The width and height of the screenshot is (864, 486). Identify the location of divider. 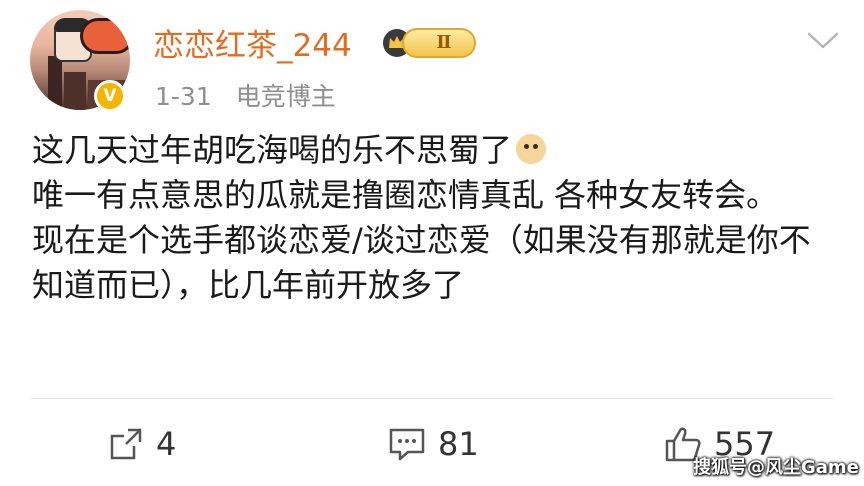
(432, 398).